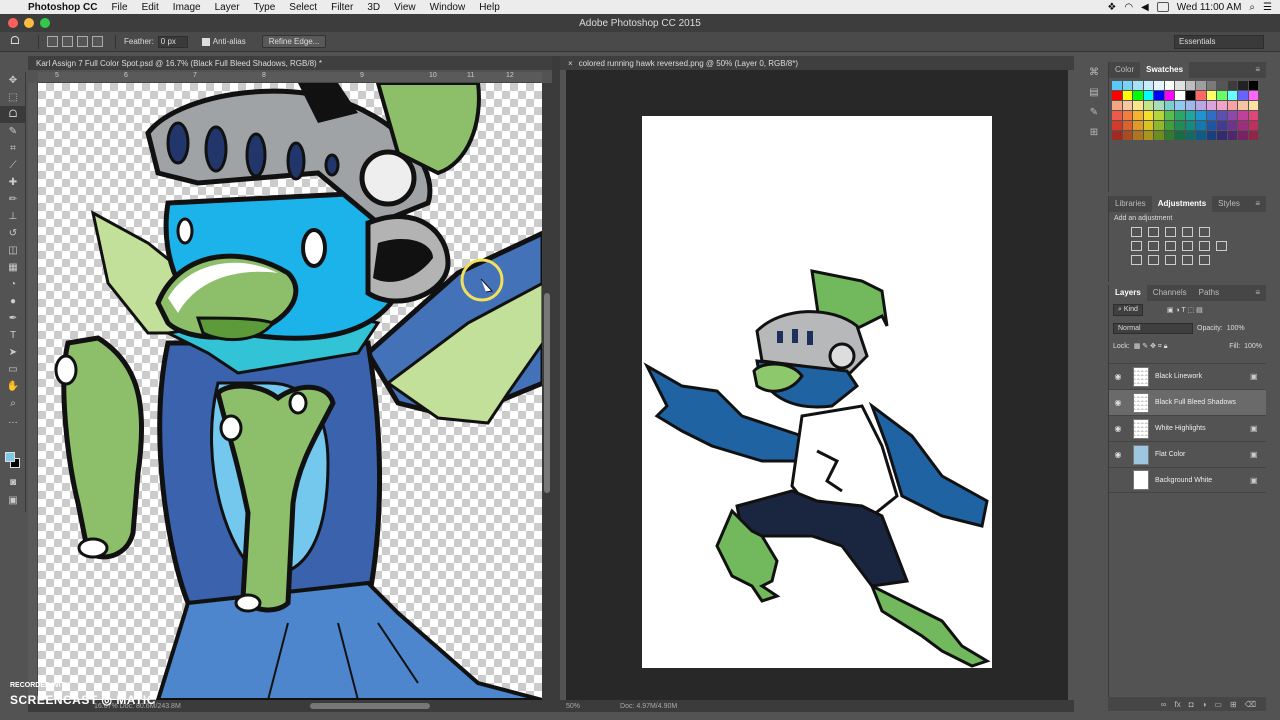 Image resolution: width=1280 pixels, height=720 pixels. Describe the element at coordinates (303, 7) in the screenshot. I see `menu-select: Select` at that location.